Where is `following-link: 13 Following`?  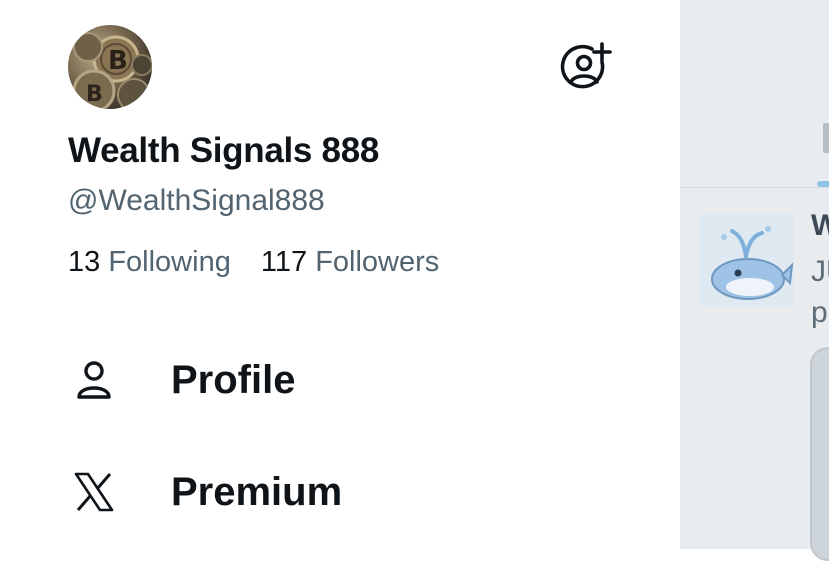 following-link: 13 Following is located at coordinates (149, 262).